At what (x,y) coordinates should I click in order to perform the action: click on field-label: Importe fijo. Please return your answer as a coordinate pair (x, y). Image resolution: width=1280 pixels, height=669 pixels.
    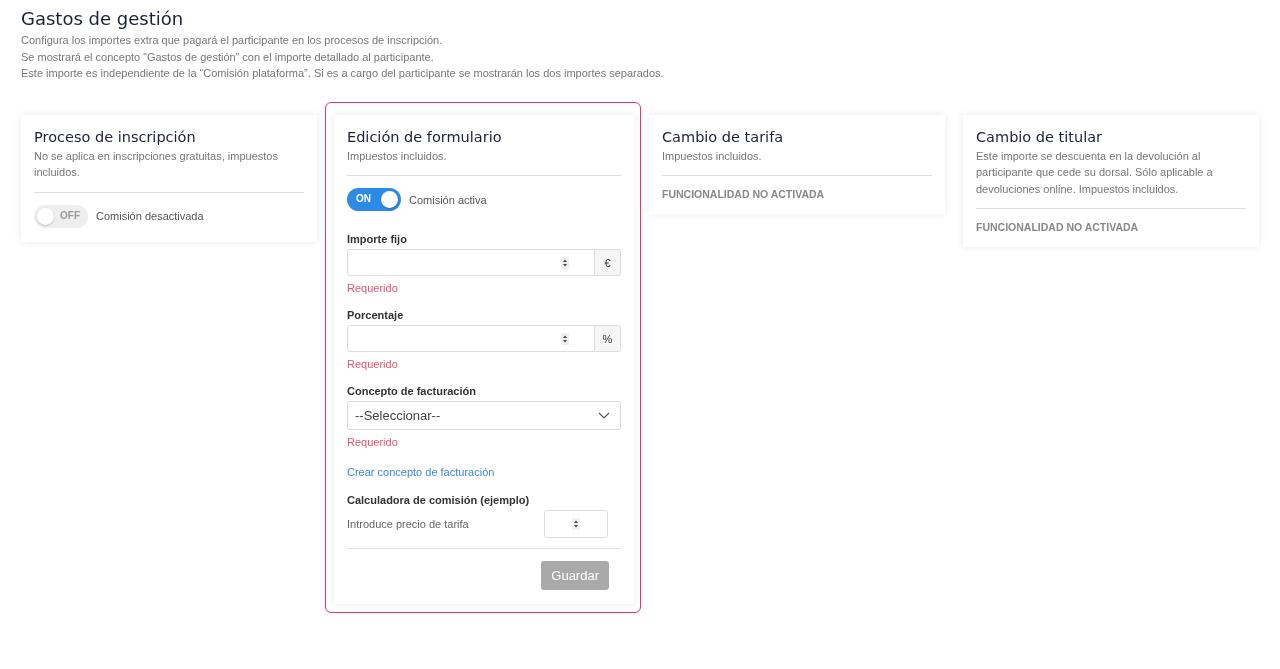
    Looking at the image, I should click on (377, 239).